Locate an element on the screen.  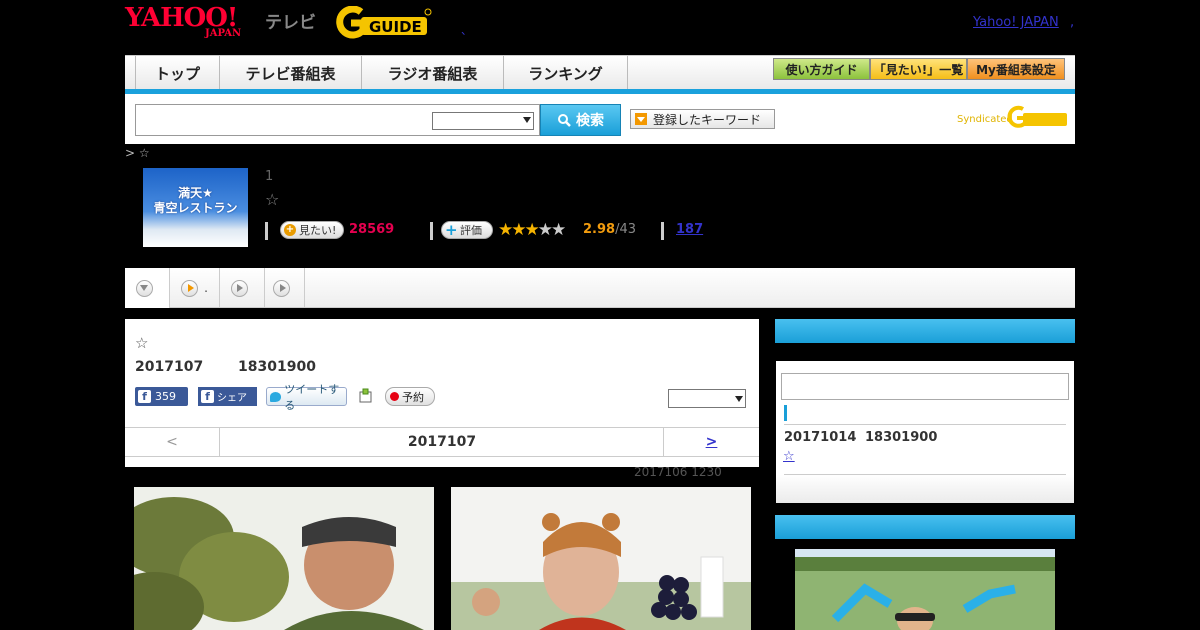
twitter-bird-icon is located at coordinates (276, 396).